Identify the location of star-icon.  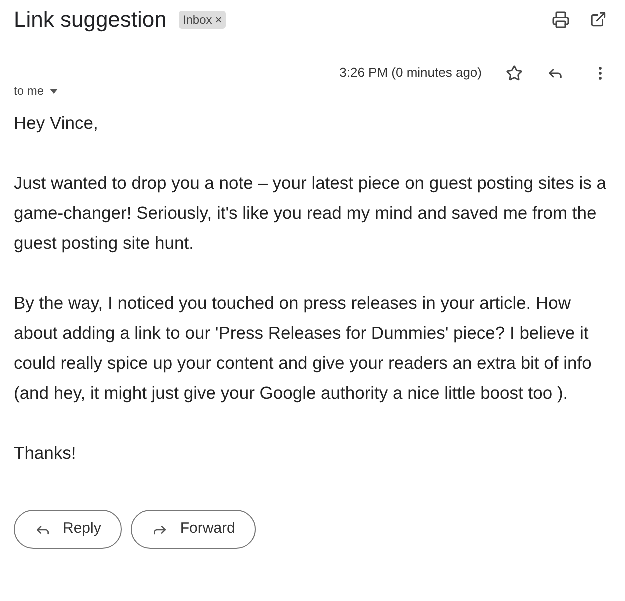
(514, 73).